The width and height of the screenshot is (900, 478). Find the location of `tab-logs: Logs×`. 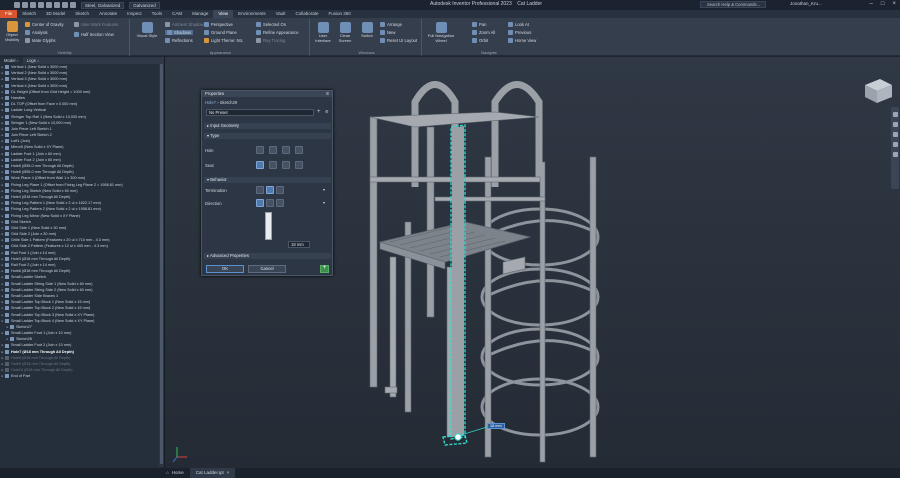

tab-logs: Logs× is located at coordinates (33, 60).